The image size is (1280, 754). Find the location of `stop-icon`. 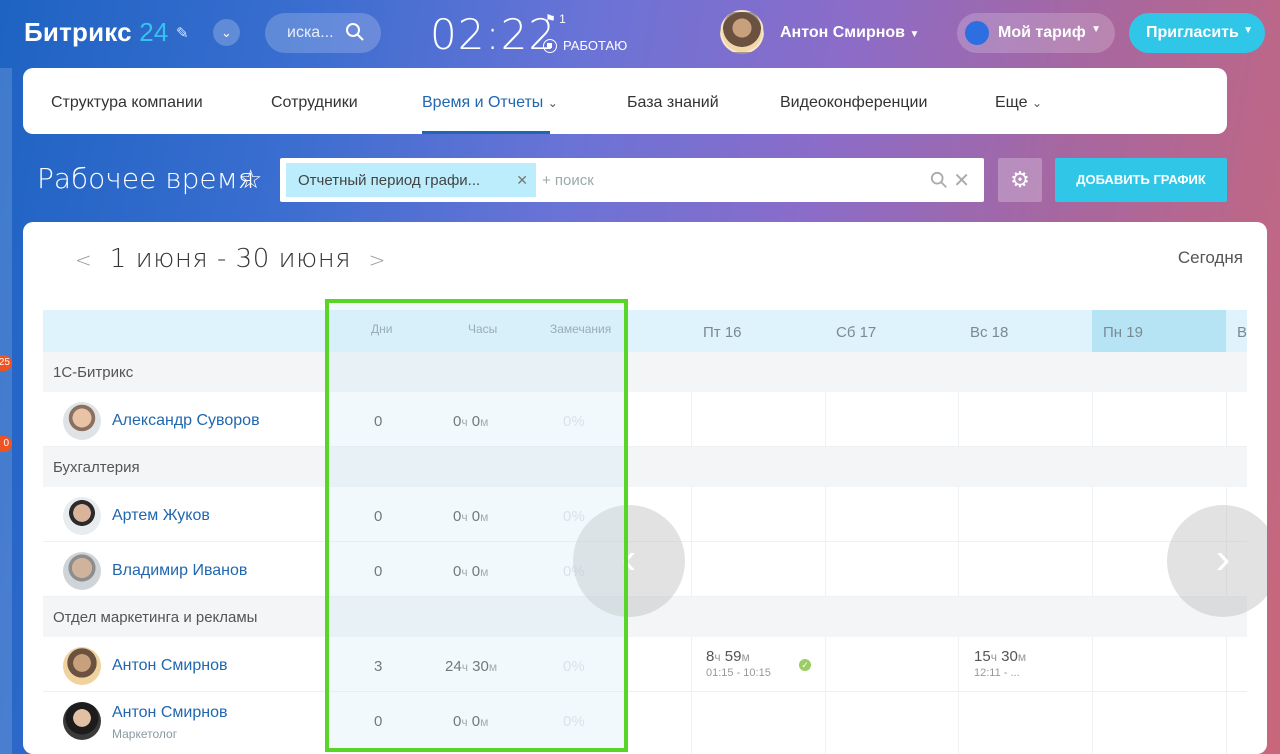

stop-icon is located at coordinates (550, 45).